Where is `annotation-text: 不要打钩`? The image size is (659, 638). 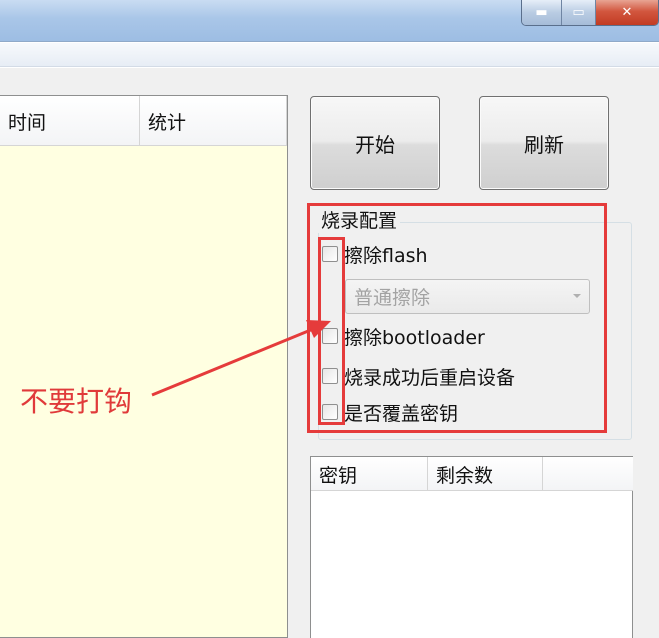
annotation-text: 不要打钩 is located at coordinates (76, 401).